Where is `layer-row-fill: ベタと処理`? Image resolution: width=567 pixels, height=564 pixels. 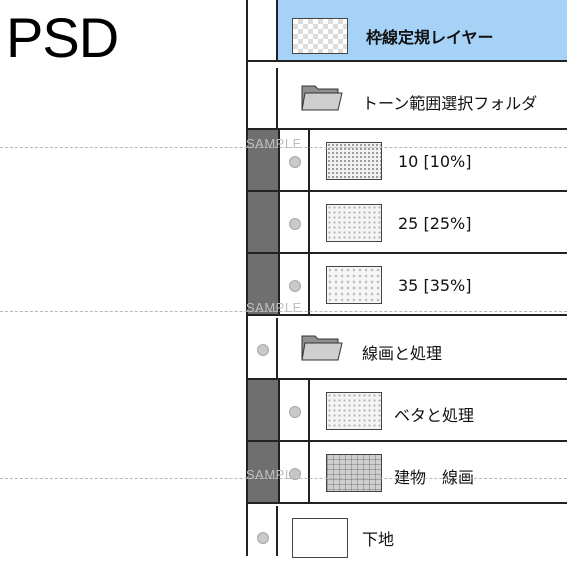
layer-row-fill: ベタと処理 is located at coordinates (407, 411).